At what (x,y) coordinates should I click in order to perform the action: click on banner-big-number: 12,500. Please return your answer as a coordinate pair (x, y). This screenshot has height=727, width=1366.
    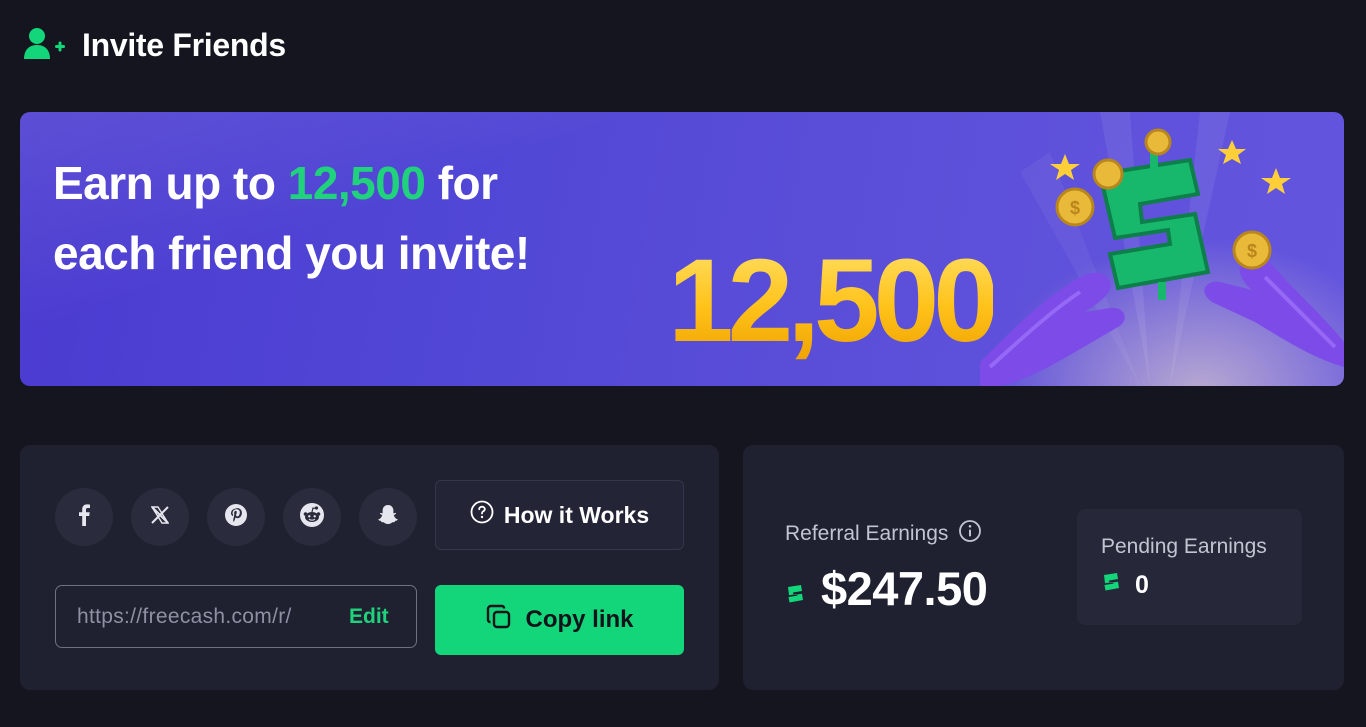
    Looking at the image, I should click on (833, 301).